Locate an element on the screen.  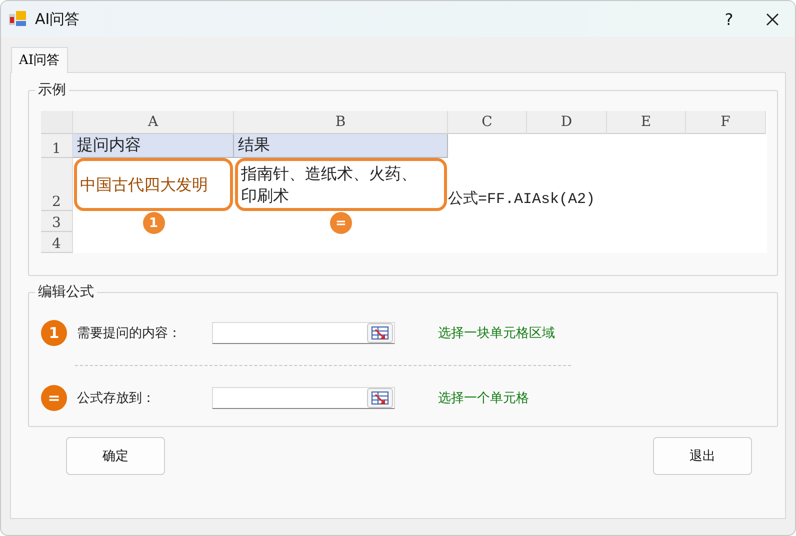
app-icon is located at coordinates (18, 19).